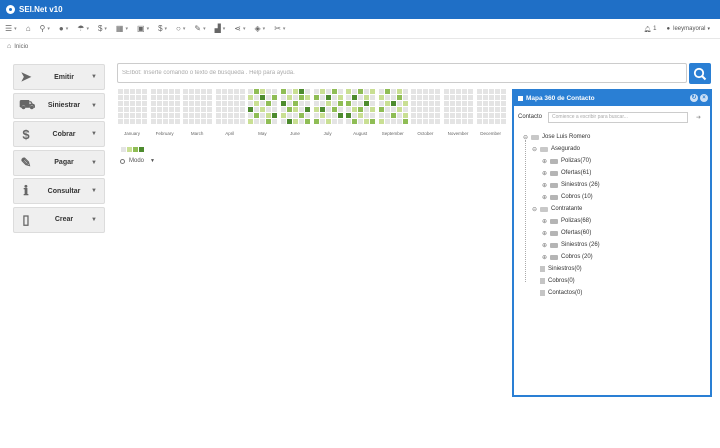 The image size is (720, 448). I want to click on toolbar-share-button: ⋖ ▾, so click(239, 28).